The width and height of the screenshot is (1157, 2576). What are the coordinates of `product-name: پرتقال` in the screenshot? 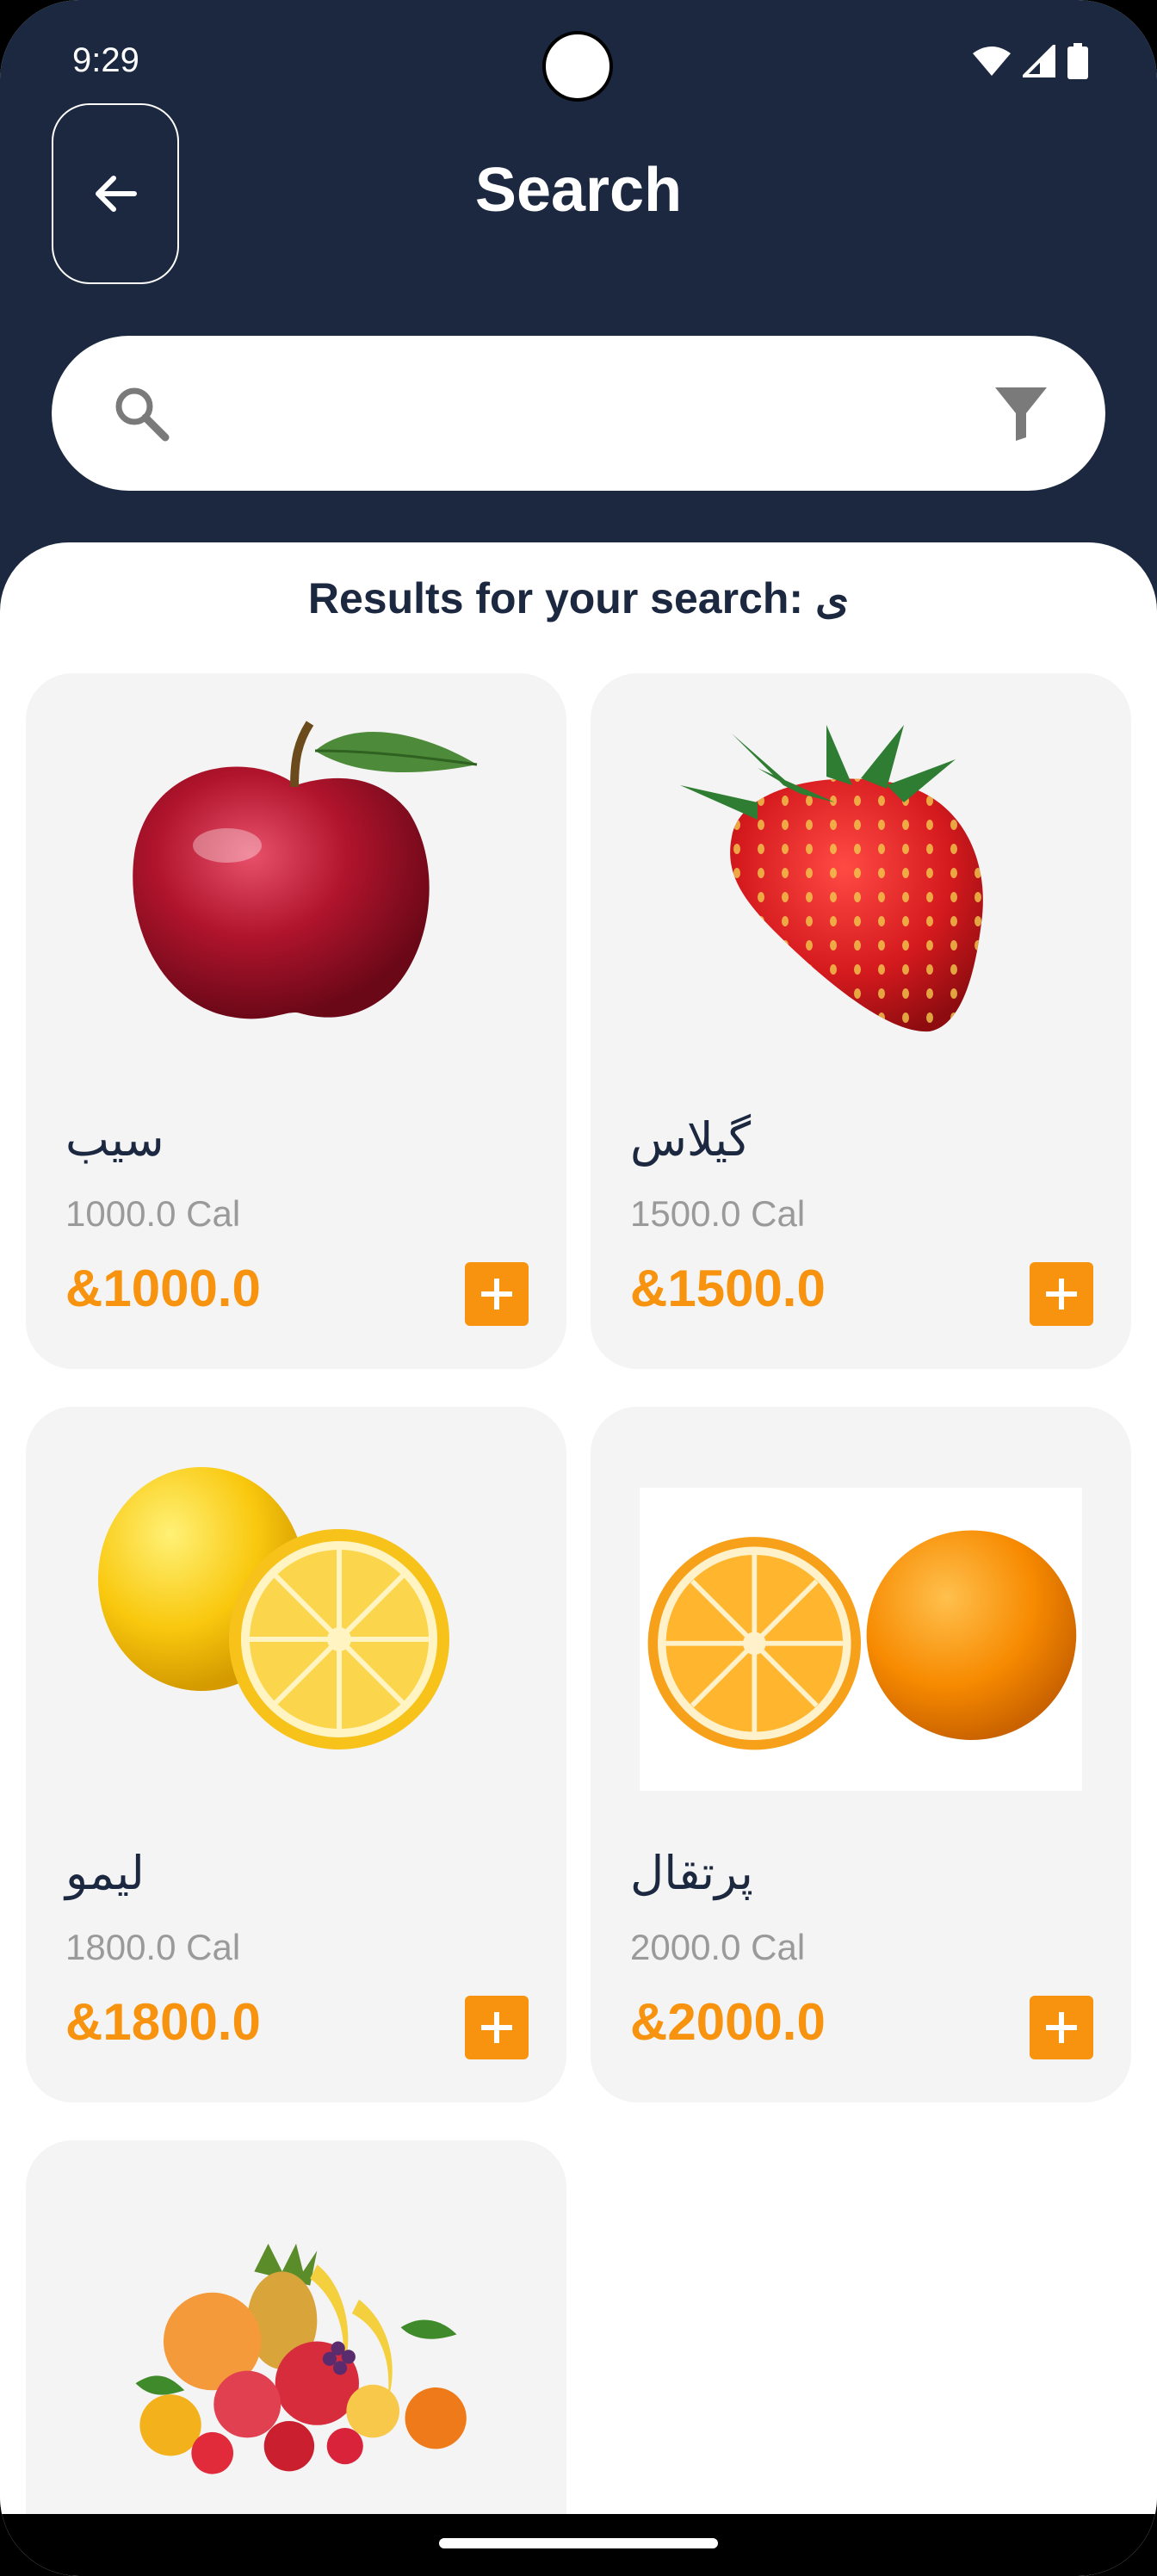 It's located at (691, 1873).